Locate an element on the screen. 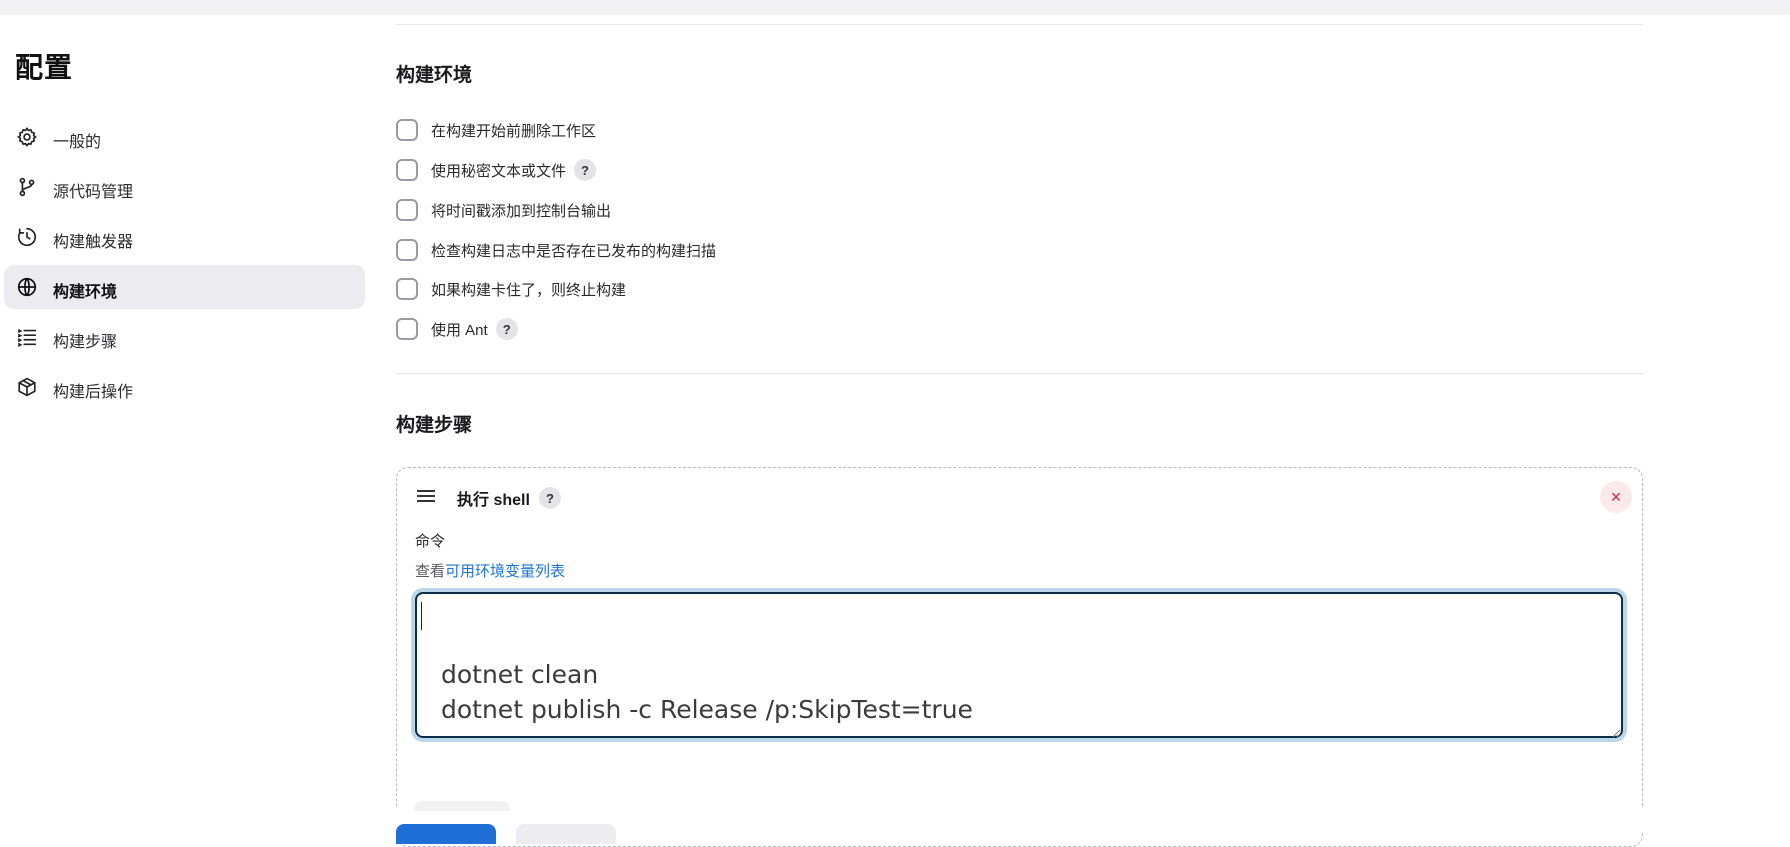  sidebar-item-build-steps: 构建步骤 is located at coordinates (184, 337).